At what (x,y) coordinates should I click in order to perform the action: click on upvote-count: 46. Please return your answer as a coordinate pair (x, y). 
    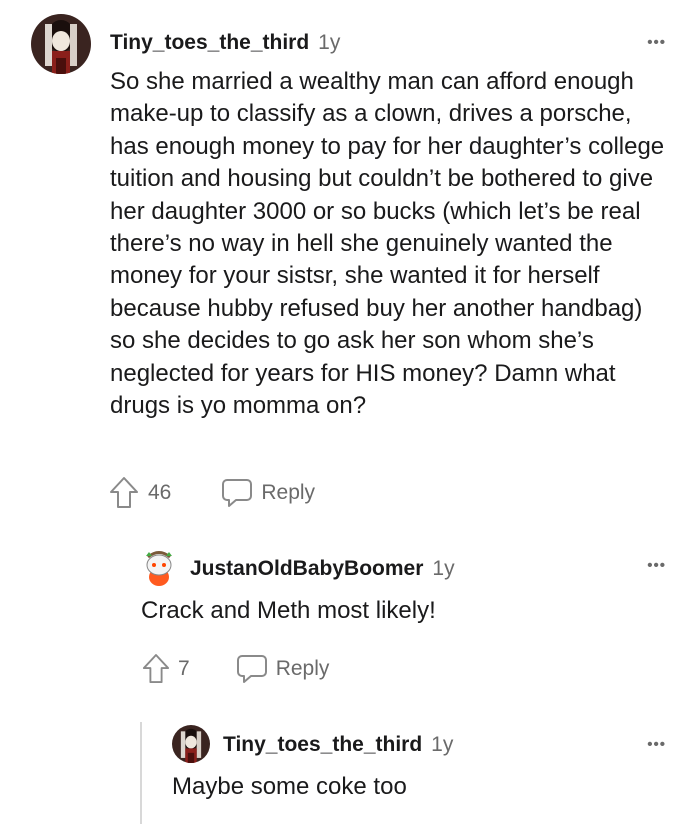
    Looking at the image, I should click on (160, 492).